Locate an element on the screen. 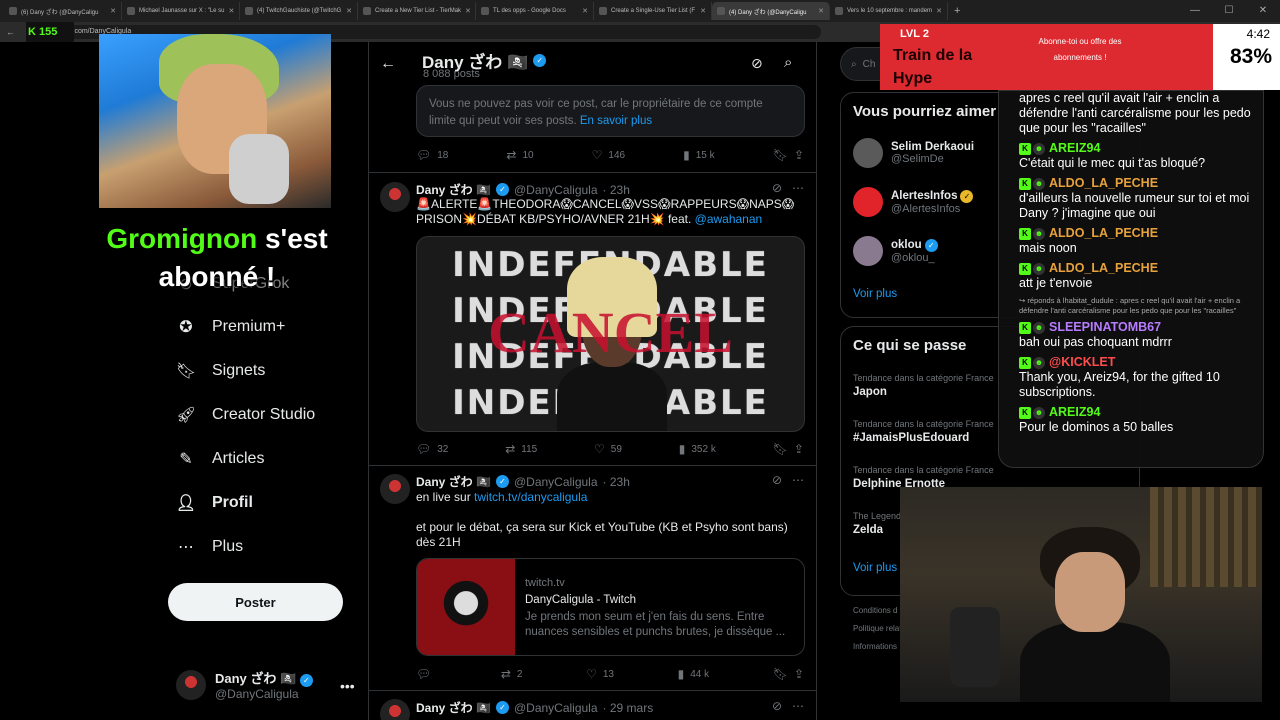 The image size is (1280, 720). browser-tab: (6) Dany ざわ (@DanyCaligu ✕ is located at coordinates (63, 11).